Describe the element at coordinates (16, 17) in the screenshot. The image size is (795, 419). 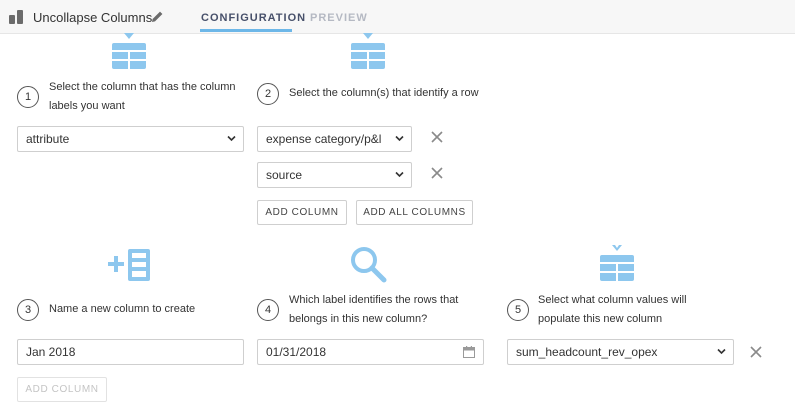
I see `uncollapse-app-icon` at that location.